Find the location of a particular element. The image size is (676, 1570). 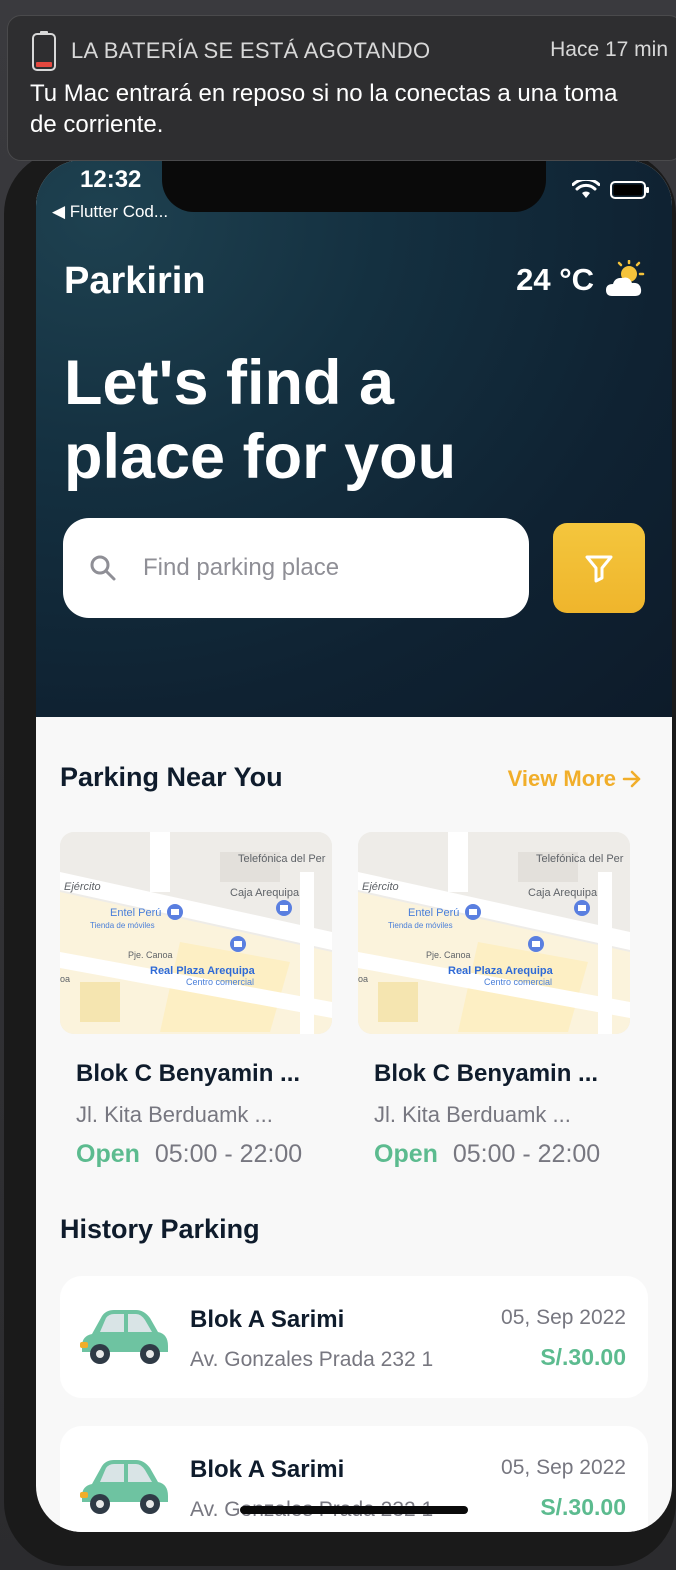

arrow-right-icon is located at coordinates (631, 779).